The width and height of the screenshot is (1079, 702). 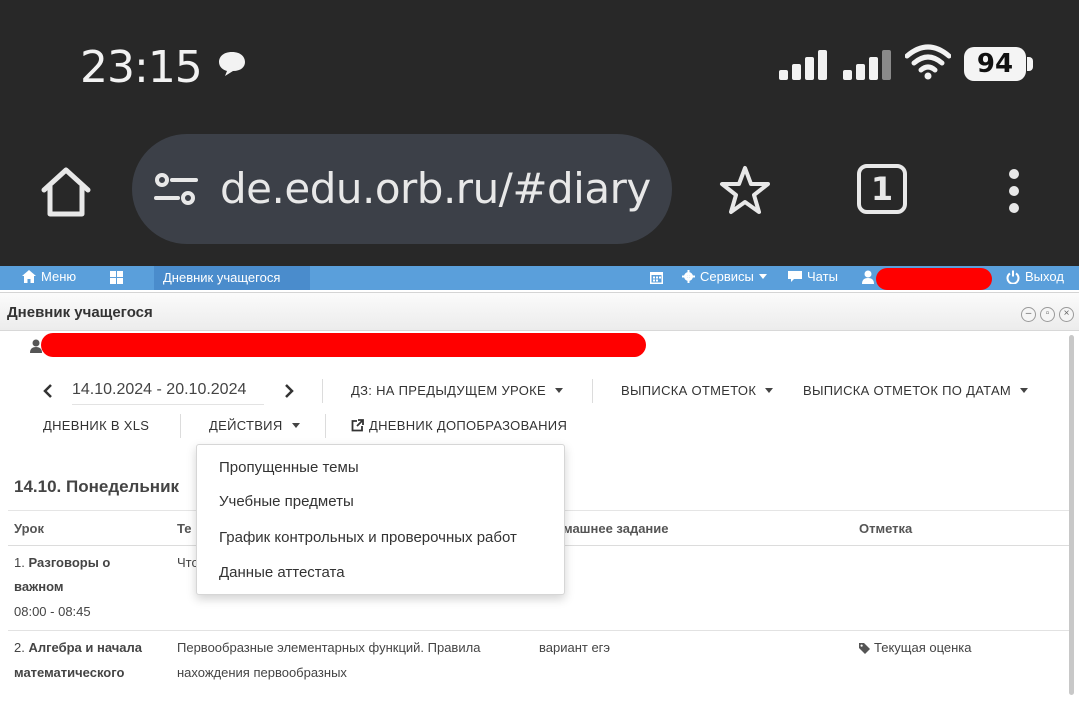 I want to click on lesson-topic-line2: нахождения первообразных, so click(x=262, y=672).